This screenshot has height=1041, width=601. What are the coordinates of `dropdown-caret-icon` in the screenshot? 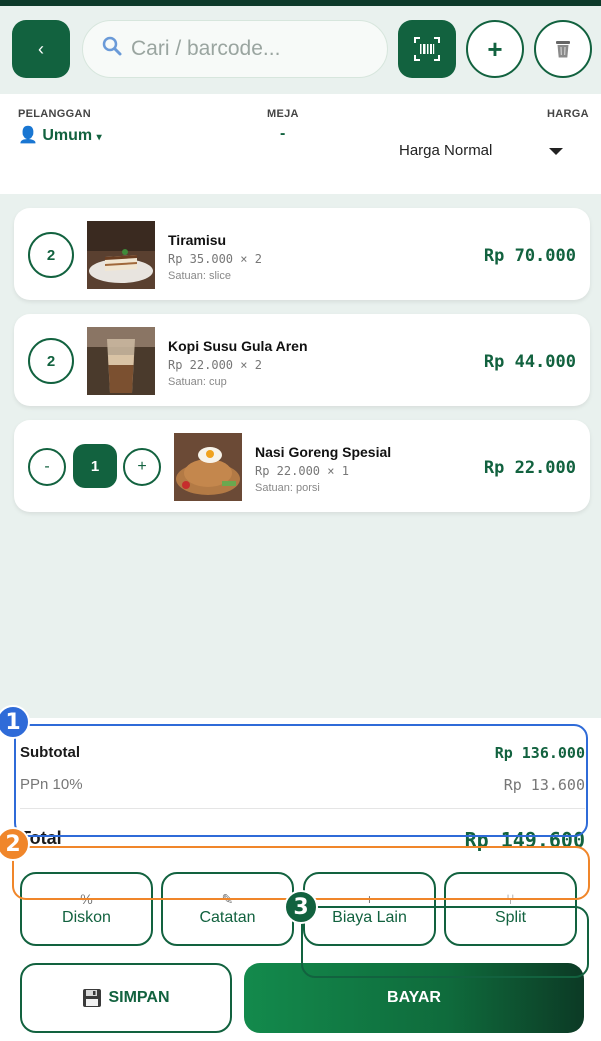 It's located at (556, 151).